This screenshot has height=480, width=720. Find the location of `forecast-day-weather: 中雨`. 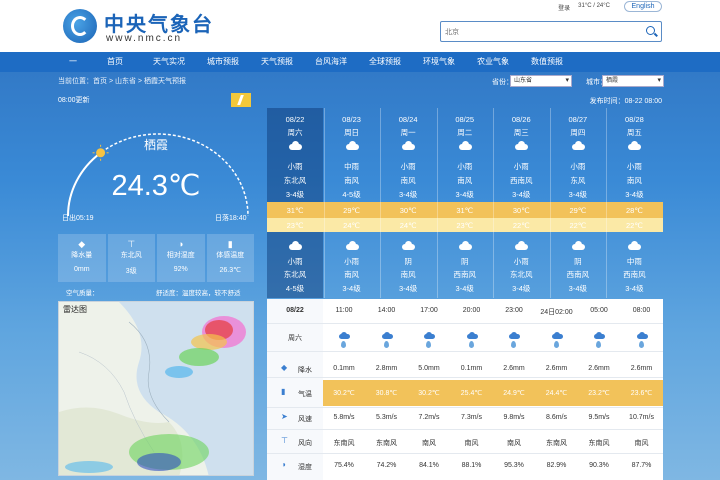

forecast-day-weather: 中雨 is located at coordinates (352, 166).